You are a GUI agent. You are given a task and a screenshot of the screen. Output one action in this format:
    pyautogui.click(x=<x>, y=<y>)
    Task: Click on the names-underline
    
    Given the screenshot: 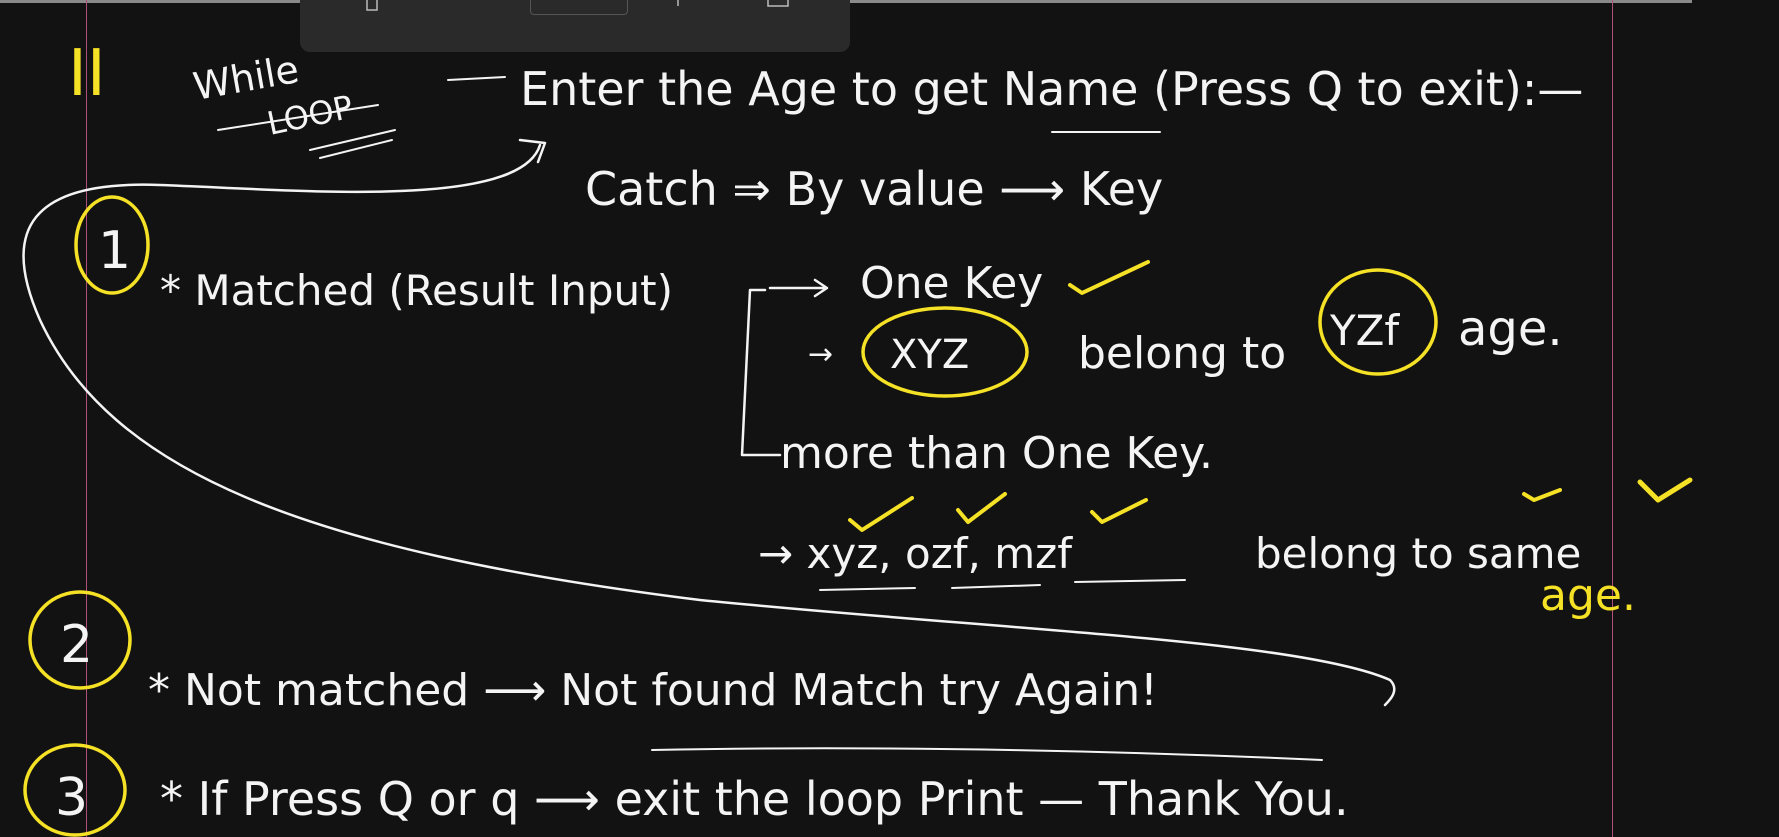 What is the action you would take?
    pyautogui.click(x=1002, y=585)
    